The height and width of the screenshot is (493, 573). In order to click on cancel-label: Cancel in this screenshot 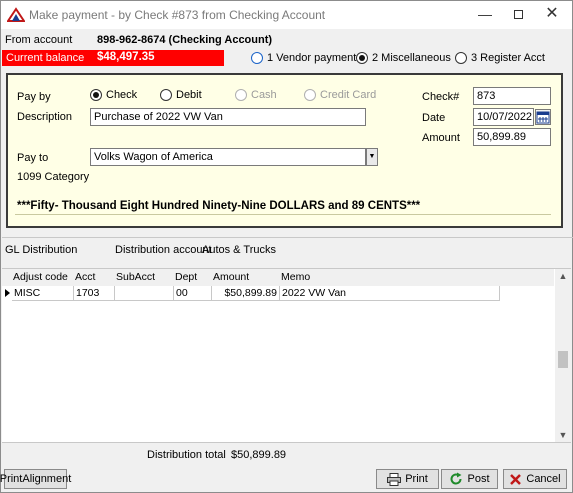, I will do `click(543, 479)`.